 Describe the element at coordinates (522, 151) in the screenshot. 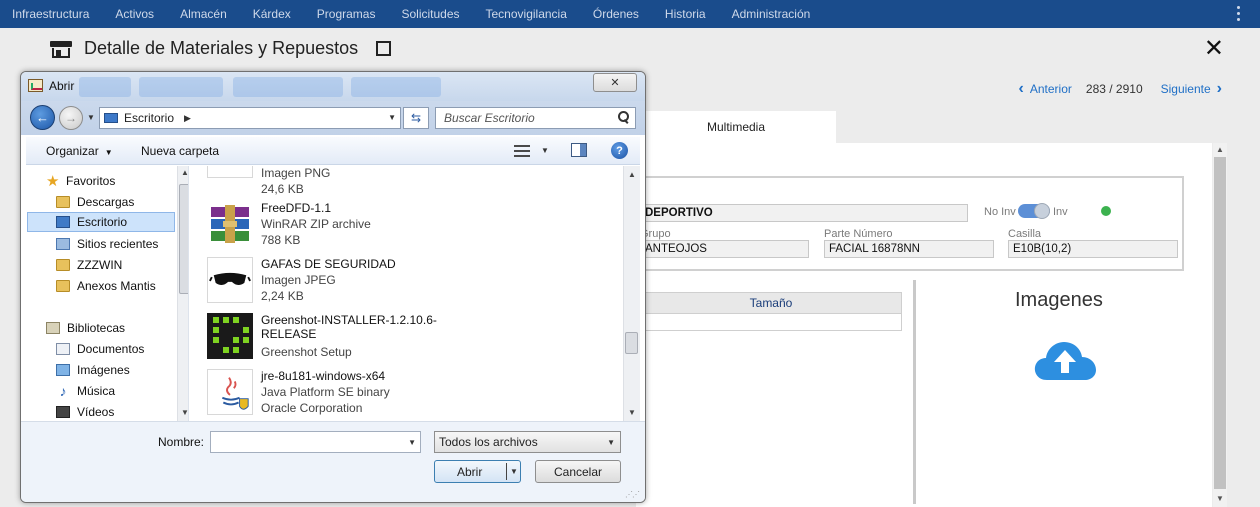

I see `view-options-icon` at that location.